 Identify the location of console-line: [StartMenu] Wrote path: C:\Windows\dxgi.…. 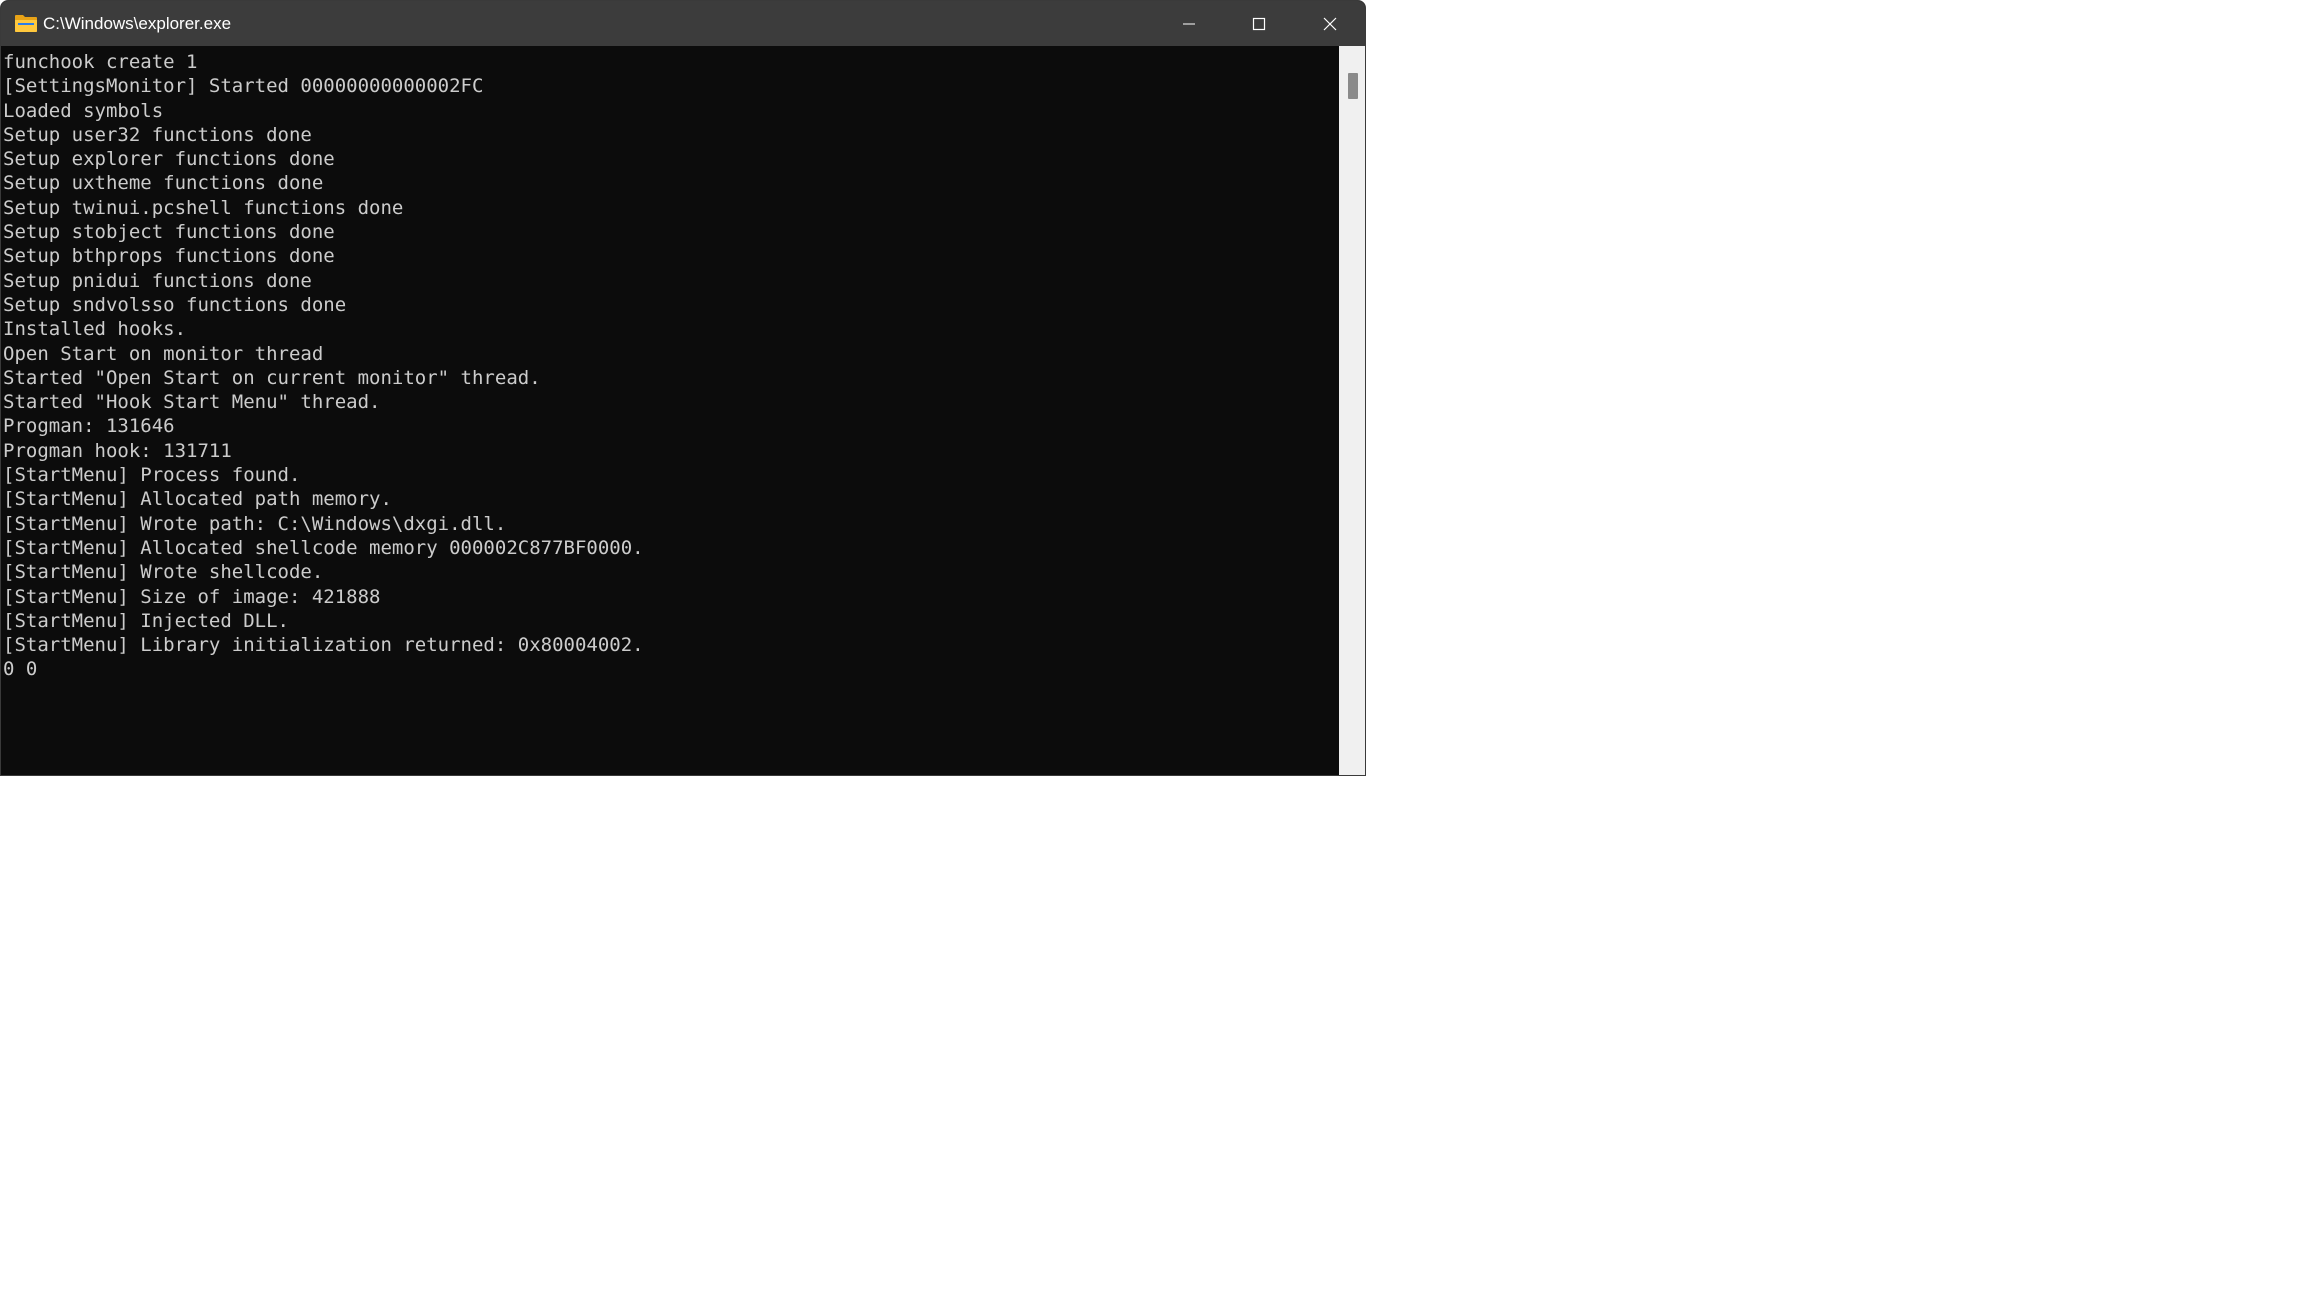
(255, 523).